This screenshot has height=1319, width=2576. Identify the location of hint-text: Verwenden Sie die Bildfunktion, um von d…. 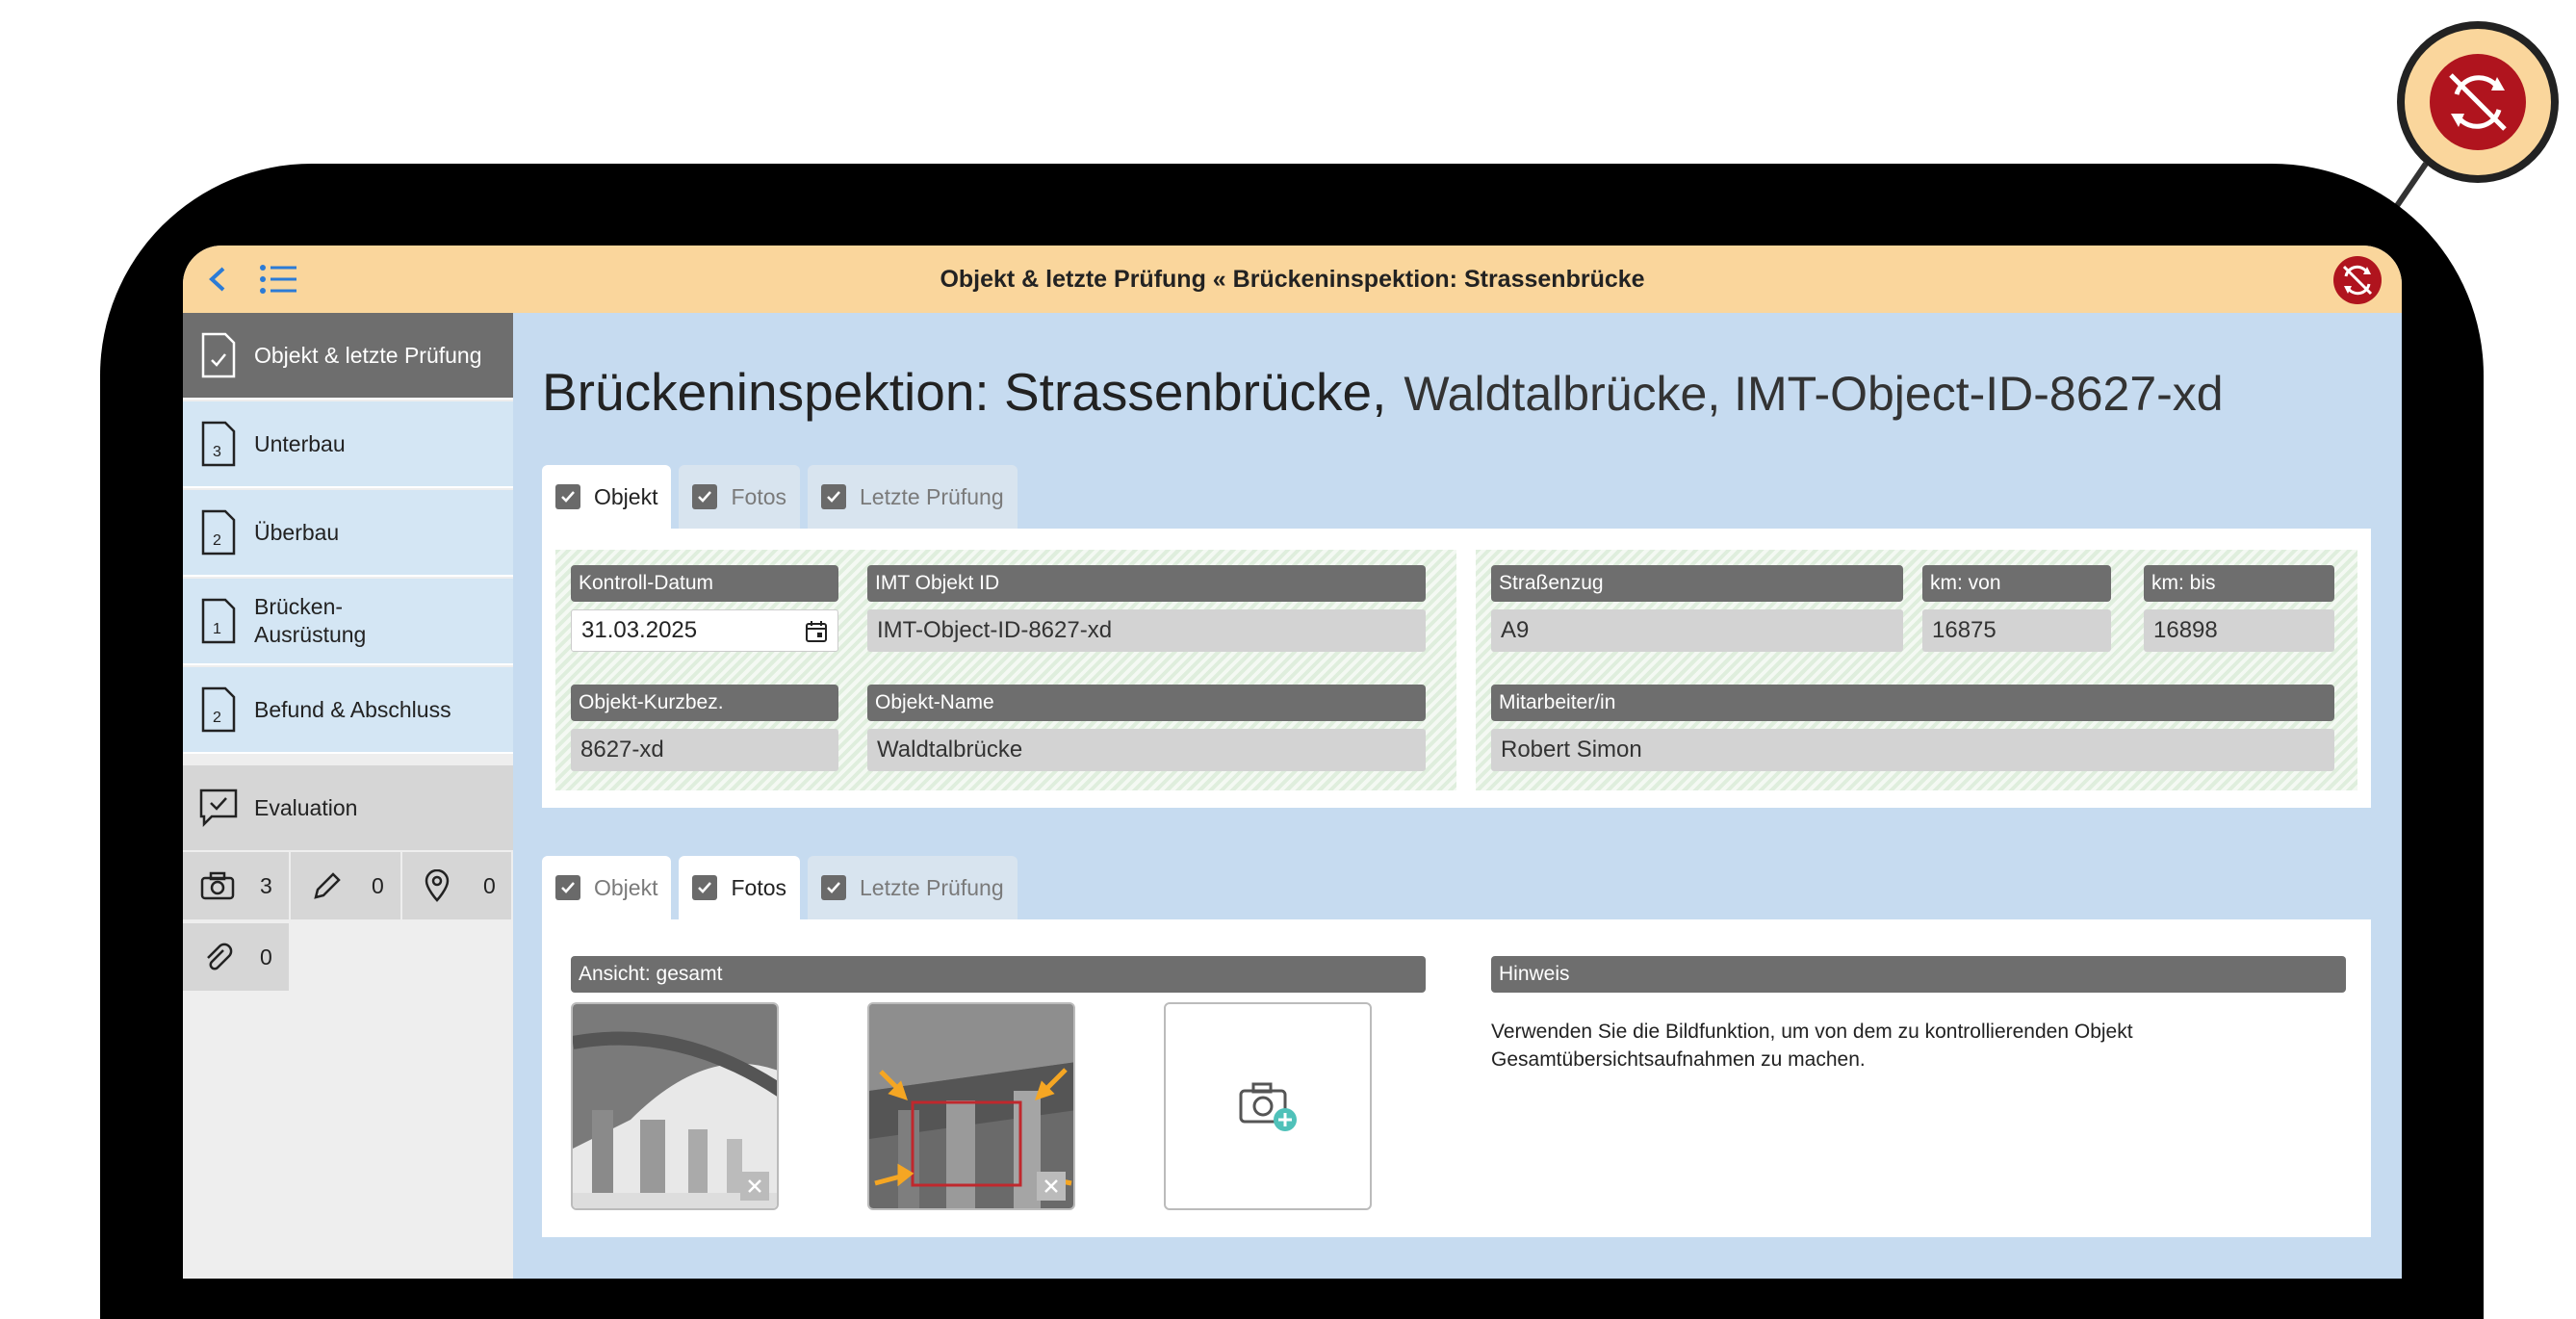
(1812, 1046).